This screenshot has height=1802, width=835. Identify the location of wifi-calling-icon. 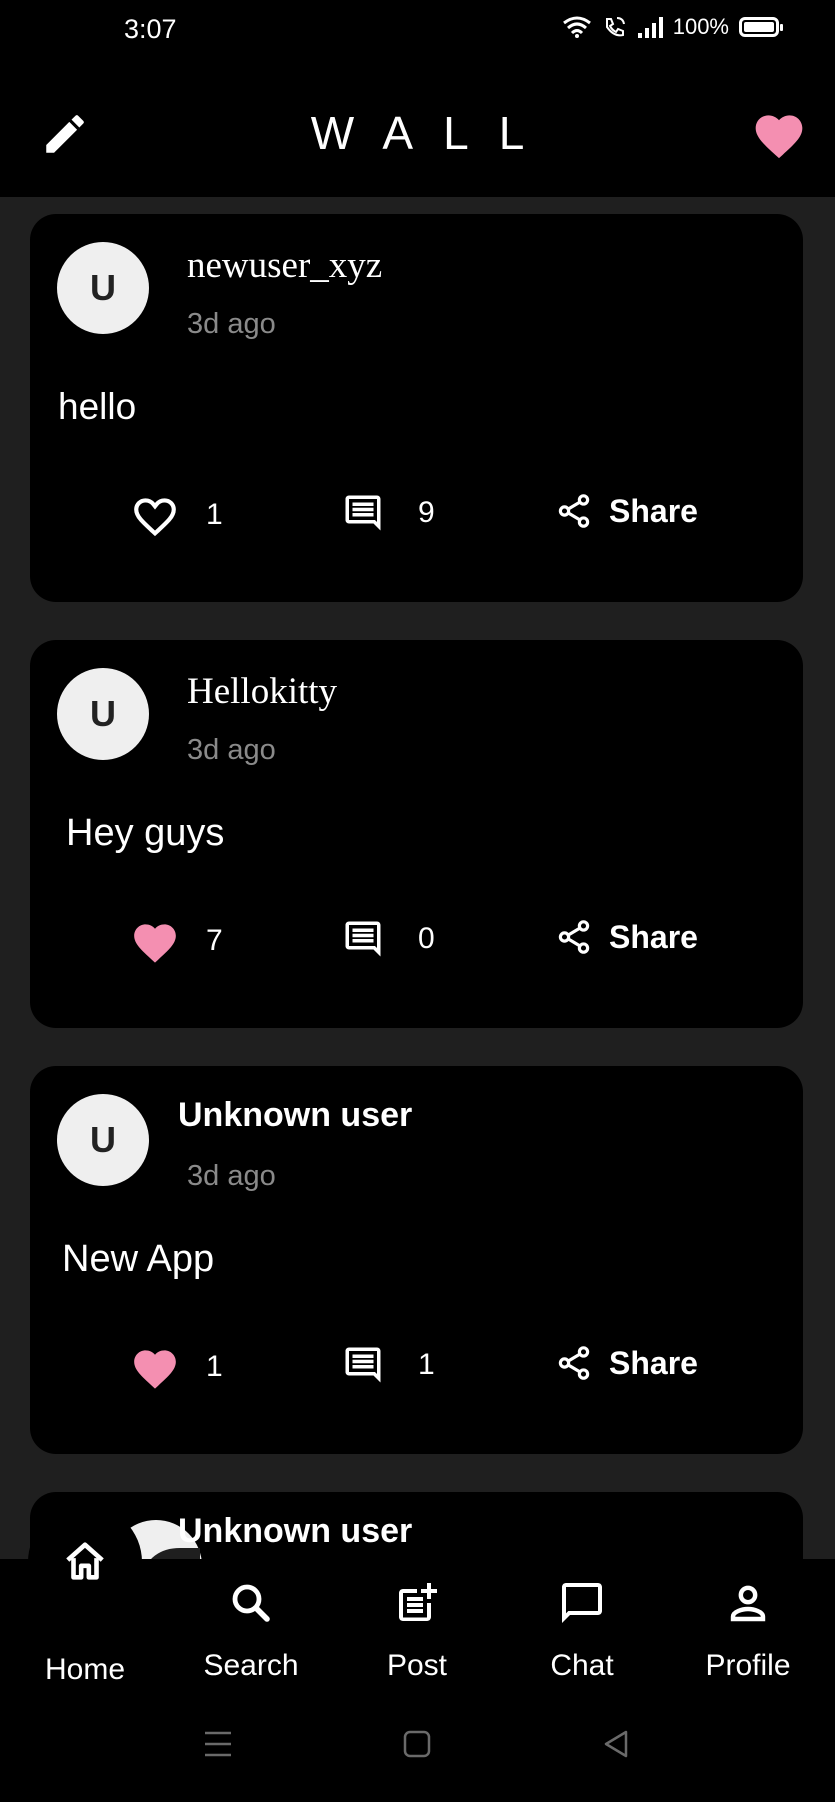
(615, 27).